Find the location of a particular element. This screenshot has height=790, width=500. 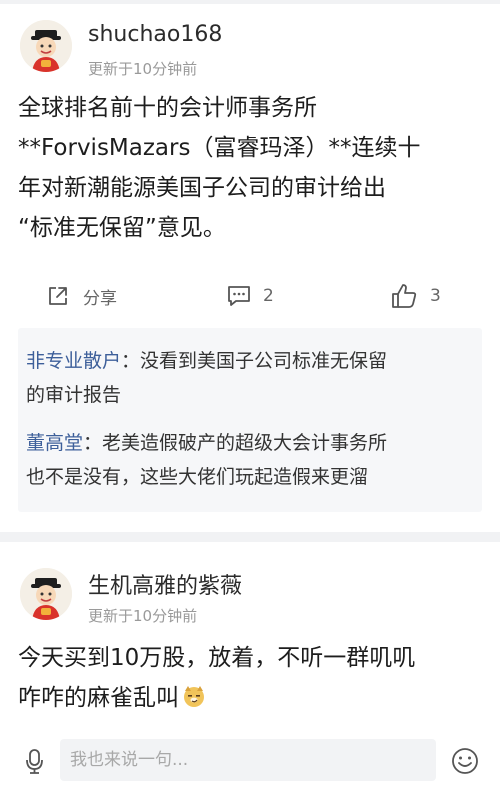

like-button: 3 is located at coordinates (415, 296).